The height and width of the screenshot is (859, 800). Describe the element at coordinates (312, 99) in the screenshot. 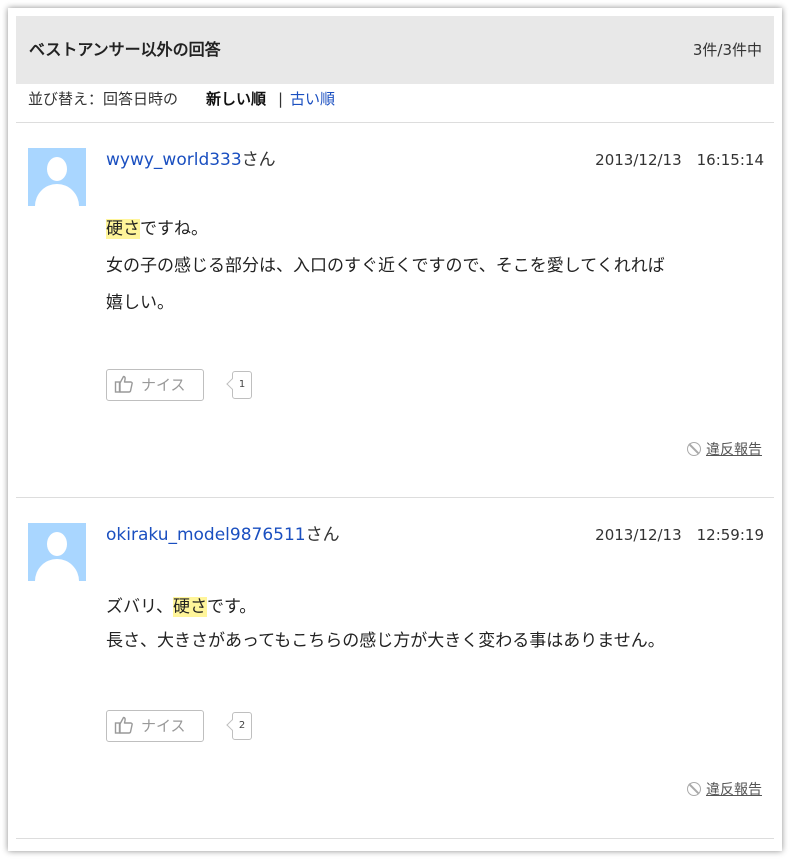

I see `sort-oldest-link: 古い順` at that location.